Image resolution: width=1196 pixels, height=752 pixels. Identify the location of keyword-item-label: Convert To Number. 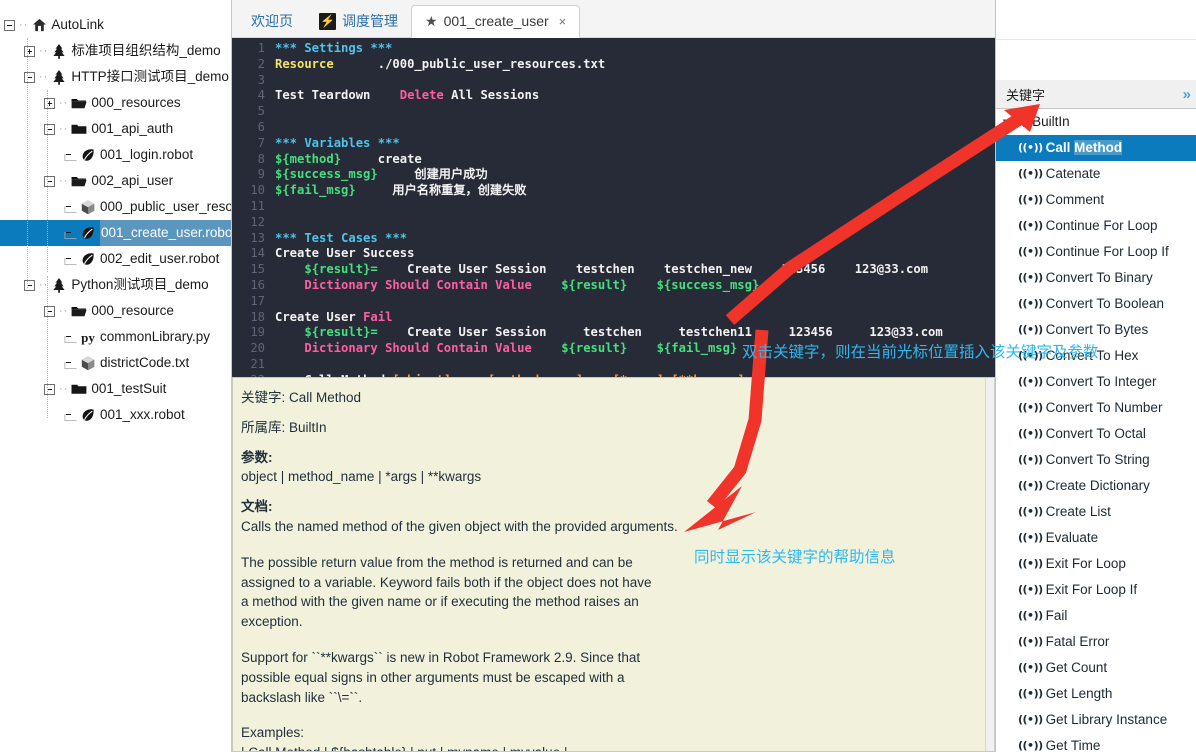
(1104, 407).